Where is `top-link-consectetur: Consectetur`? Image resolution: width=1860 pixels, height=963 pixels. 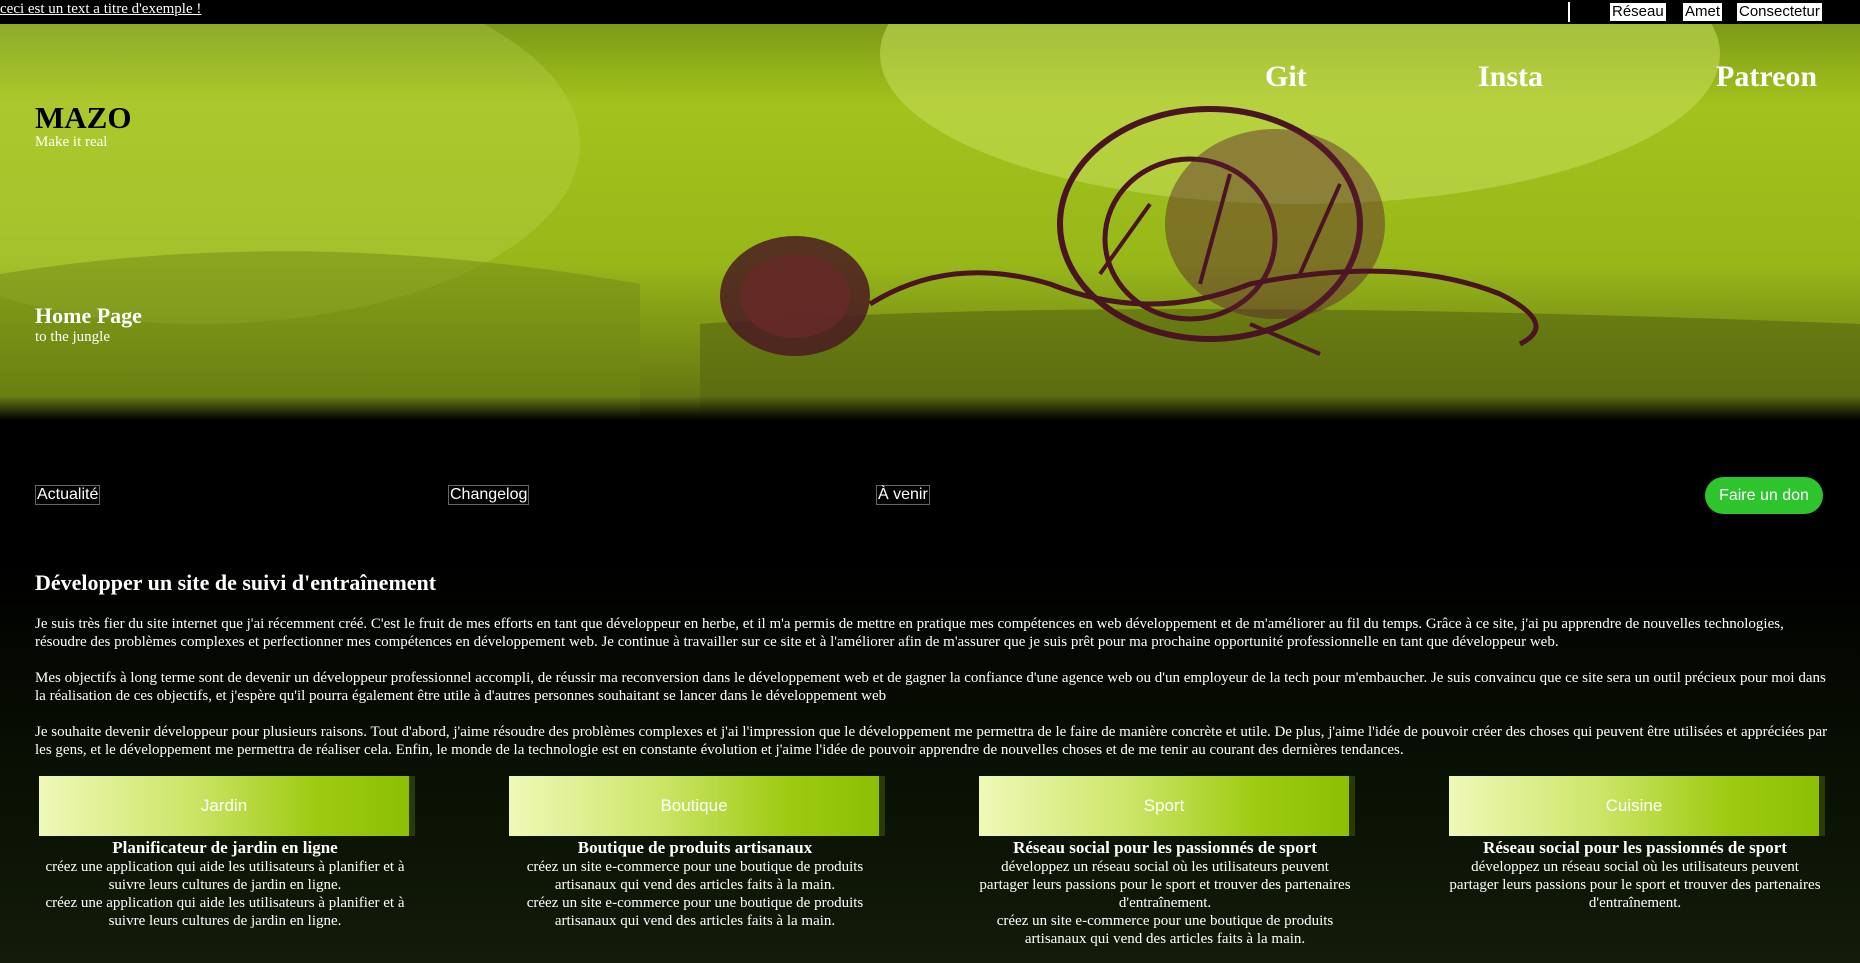 top-link-consectetur: Consectetur is located at coordinates (1779, 12).